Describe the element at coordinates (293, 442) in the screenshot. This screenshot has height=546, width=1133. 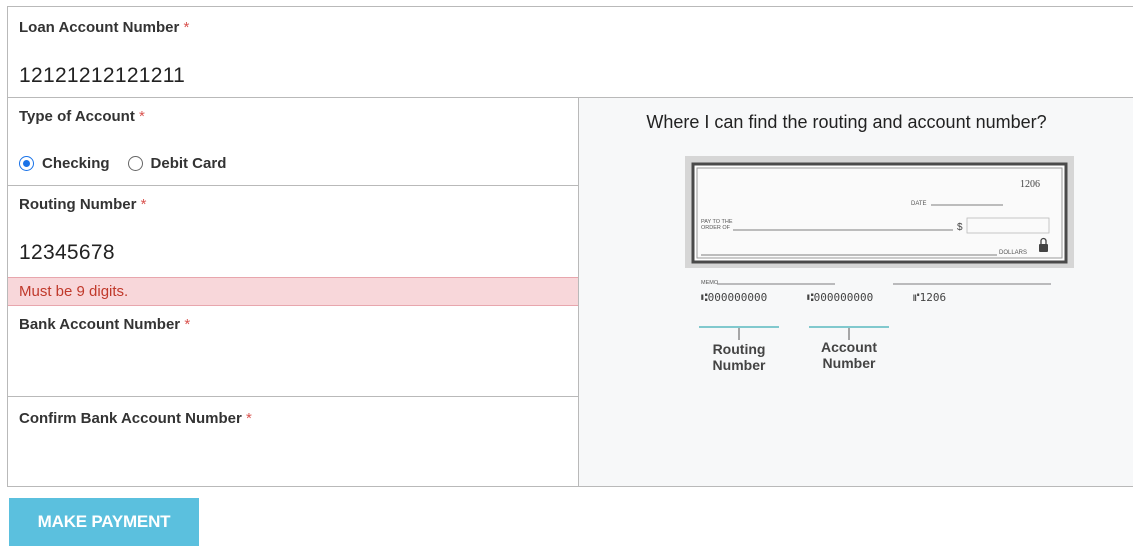
I see `confirm-bank-account-number-field: Confirm Bank Account Number *` at that location.